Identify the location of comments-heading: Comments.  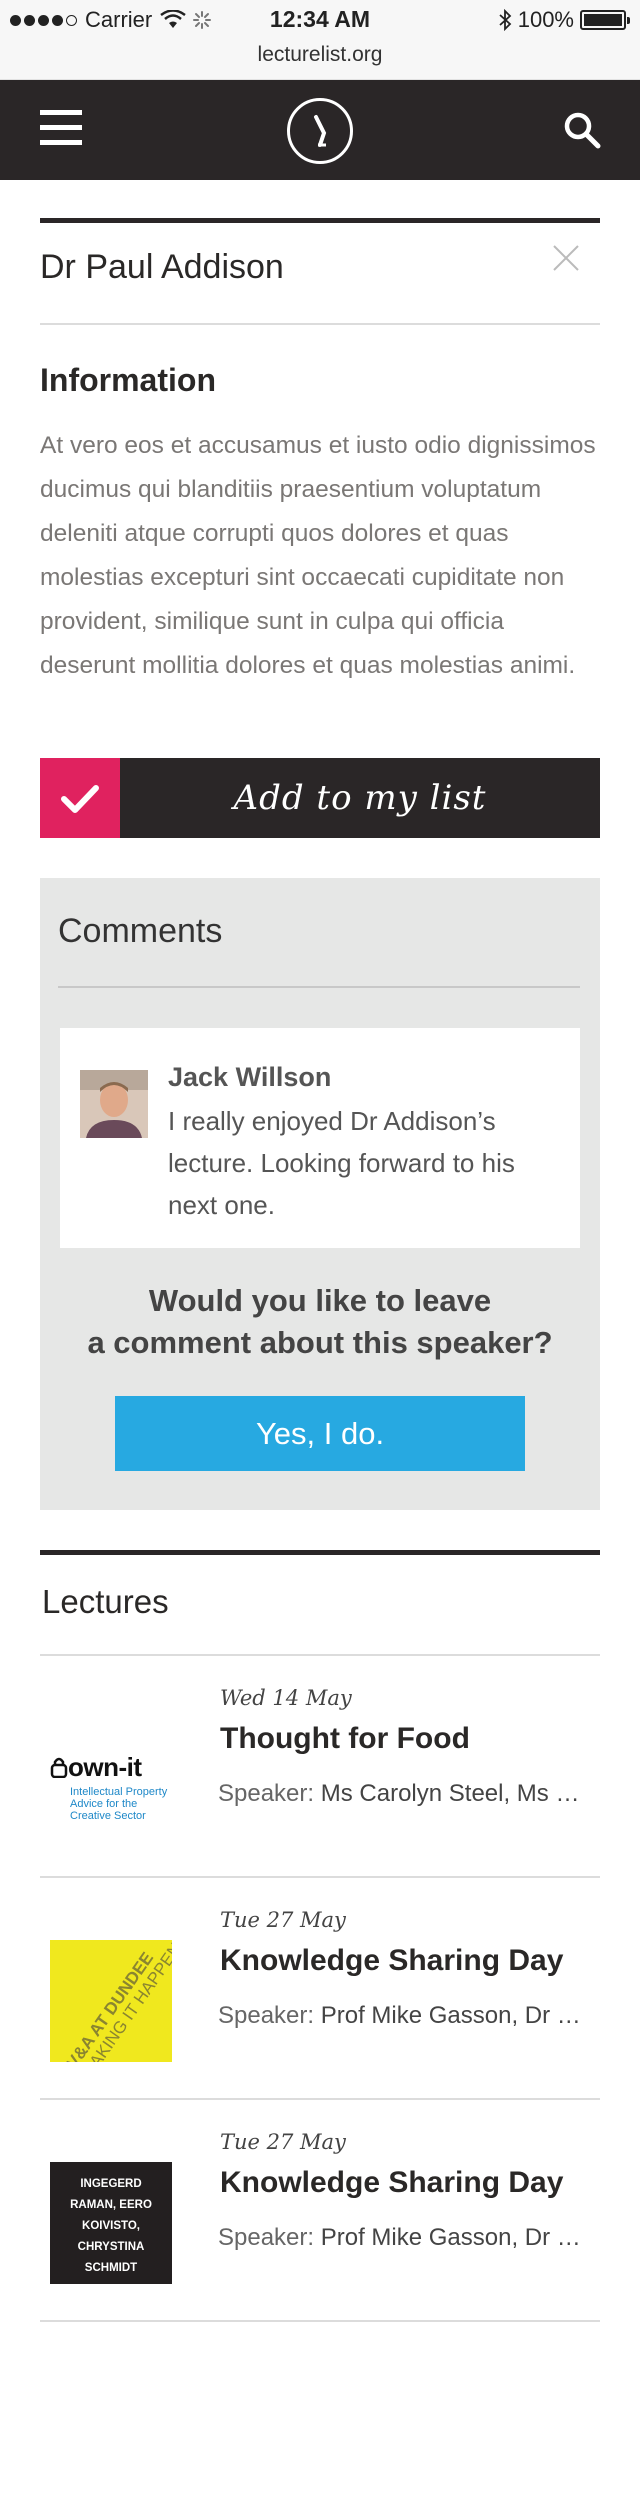
(140, 931).